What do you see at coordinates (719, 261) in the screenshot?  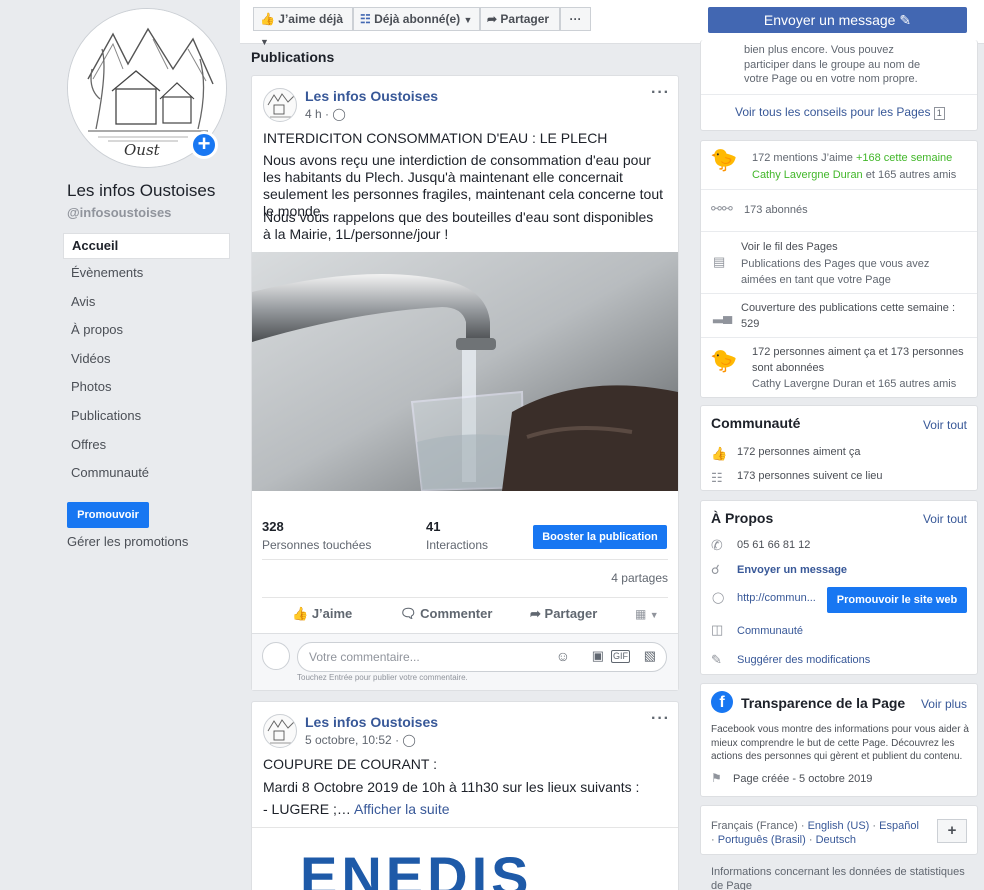 I see `feed-icon: ▤` at bounding box center [719, 261].